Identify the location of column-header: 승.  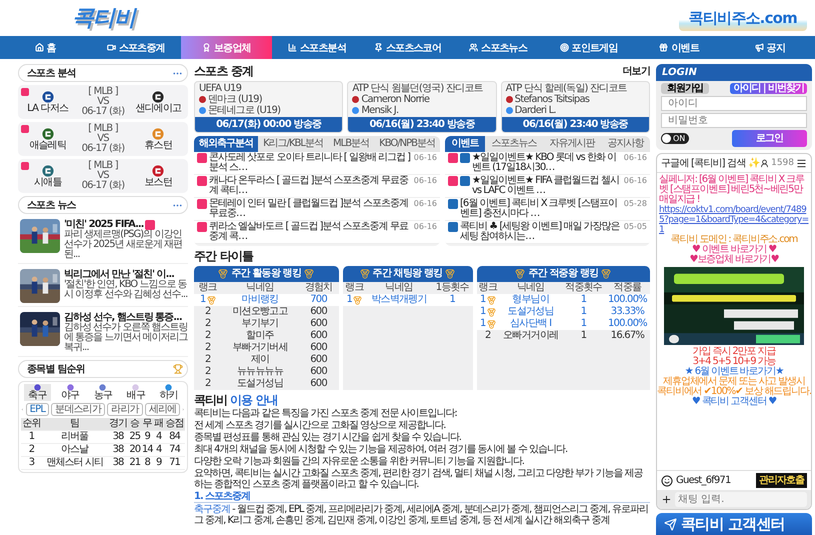
(134, 424).